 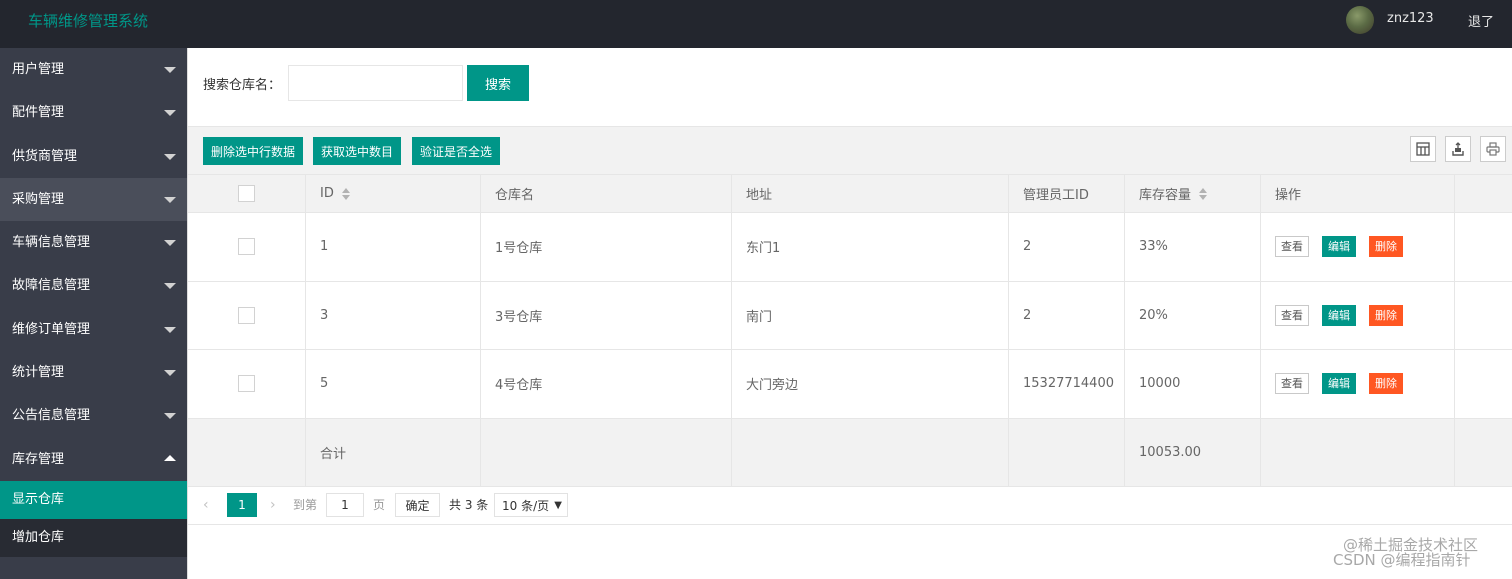 I want to click on watermark-line2: CSDN @编程指南针, so click(x=1402, y=560).